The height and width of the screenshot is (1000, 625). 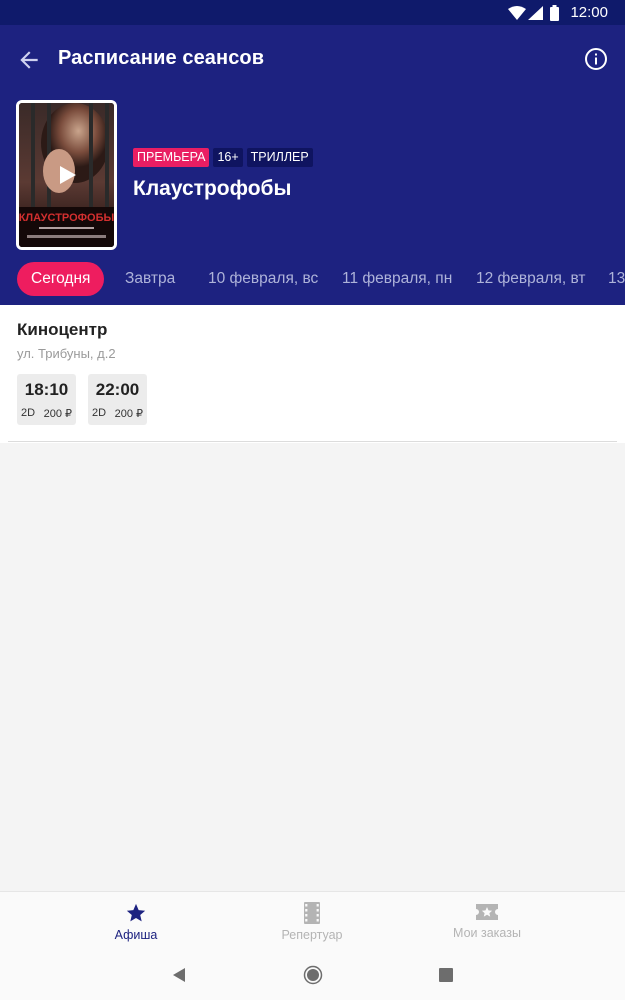 I want to click on star-icon, so click(x=136, y=912).